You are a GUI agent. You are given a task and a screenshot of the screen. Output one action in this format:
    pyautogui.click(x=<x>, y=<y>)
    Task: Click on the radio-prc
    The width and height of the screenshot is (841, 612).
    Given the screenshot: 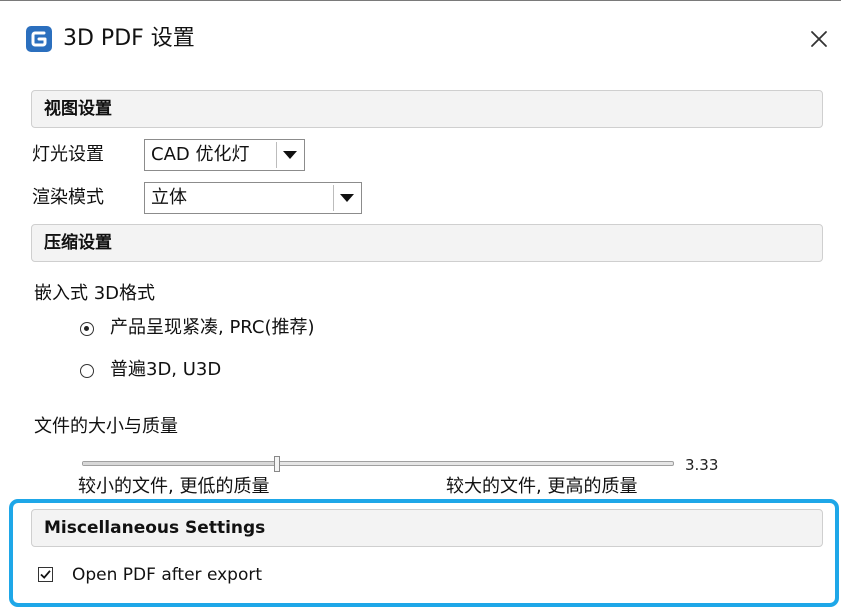 What is the action you would take?
    pyautogui.click(x=87, y=329)
    